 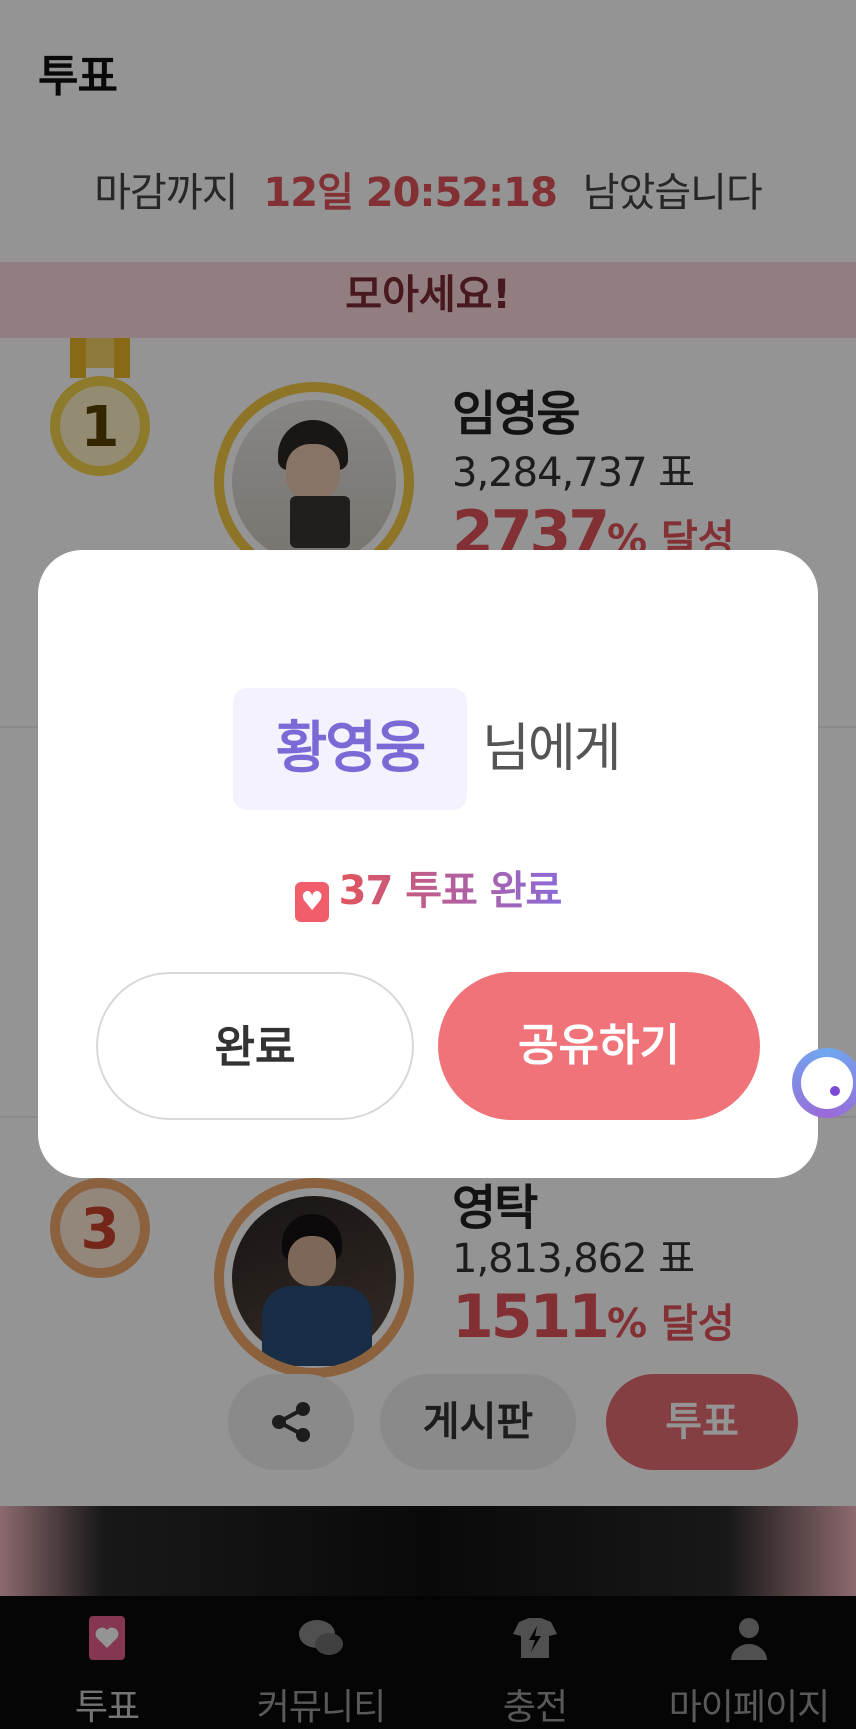 I want to click on complete-button: 완료, so click(x=255, y=1046).